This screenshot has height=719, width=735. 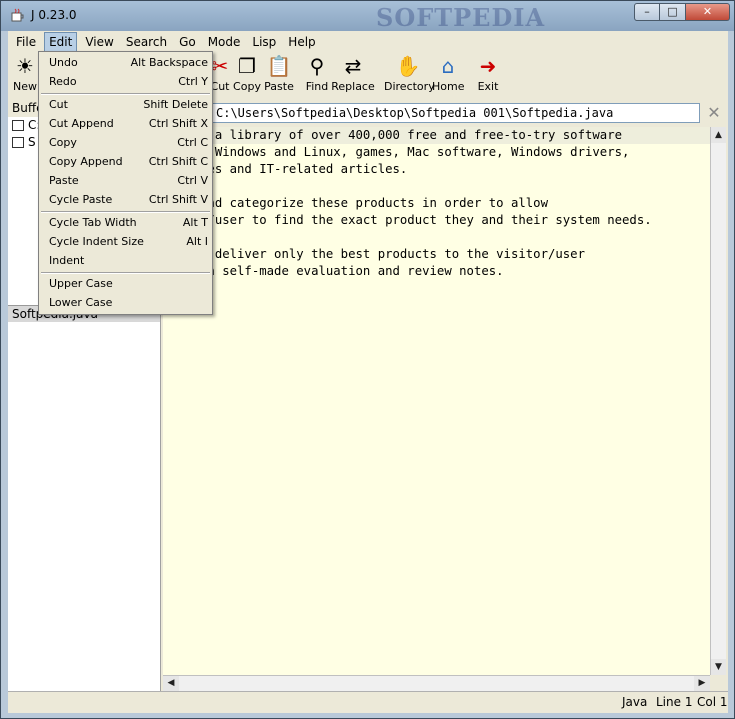 What do you see at coordinates (187, 42) in the screenshot?
I see `menu-go: Go` at bounding box center [187, 42].